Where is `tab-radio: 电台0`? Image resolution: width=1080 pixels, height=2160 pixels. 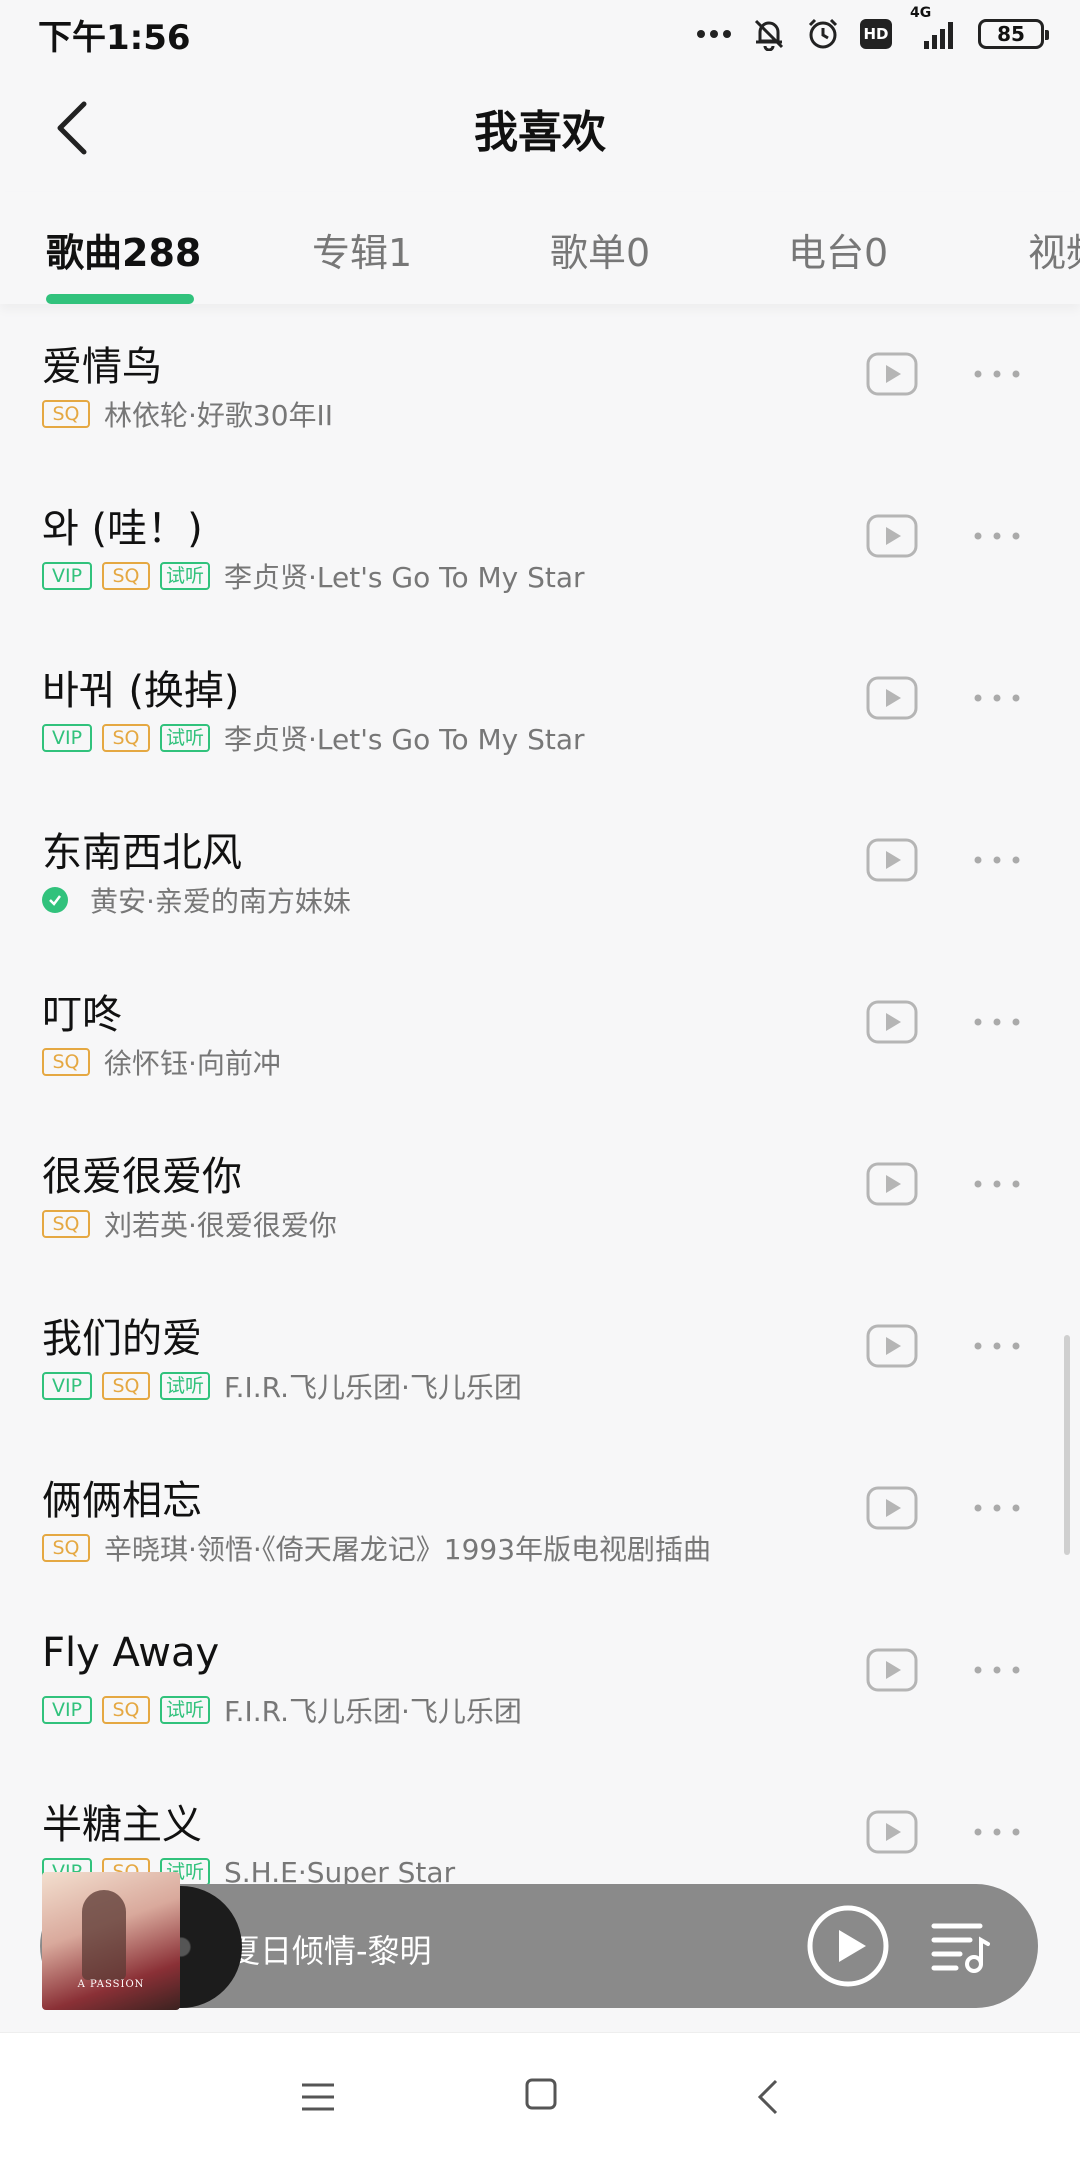
tab-radio: 电台0 is located at coordinates (838, 249).